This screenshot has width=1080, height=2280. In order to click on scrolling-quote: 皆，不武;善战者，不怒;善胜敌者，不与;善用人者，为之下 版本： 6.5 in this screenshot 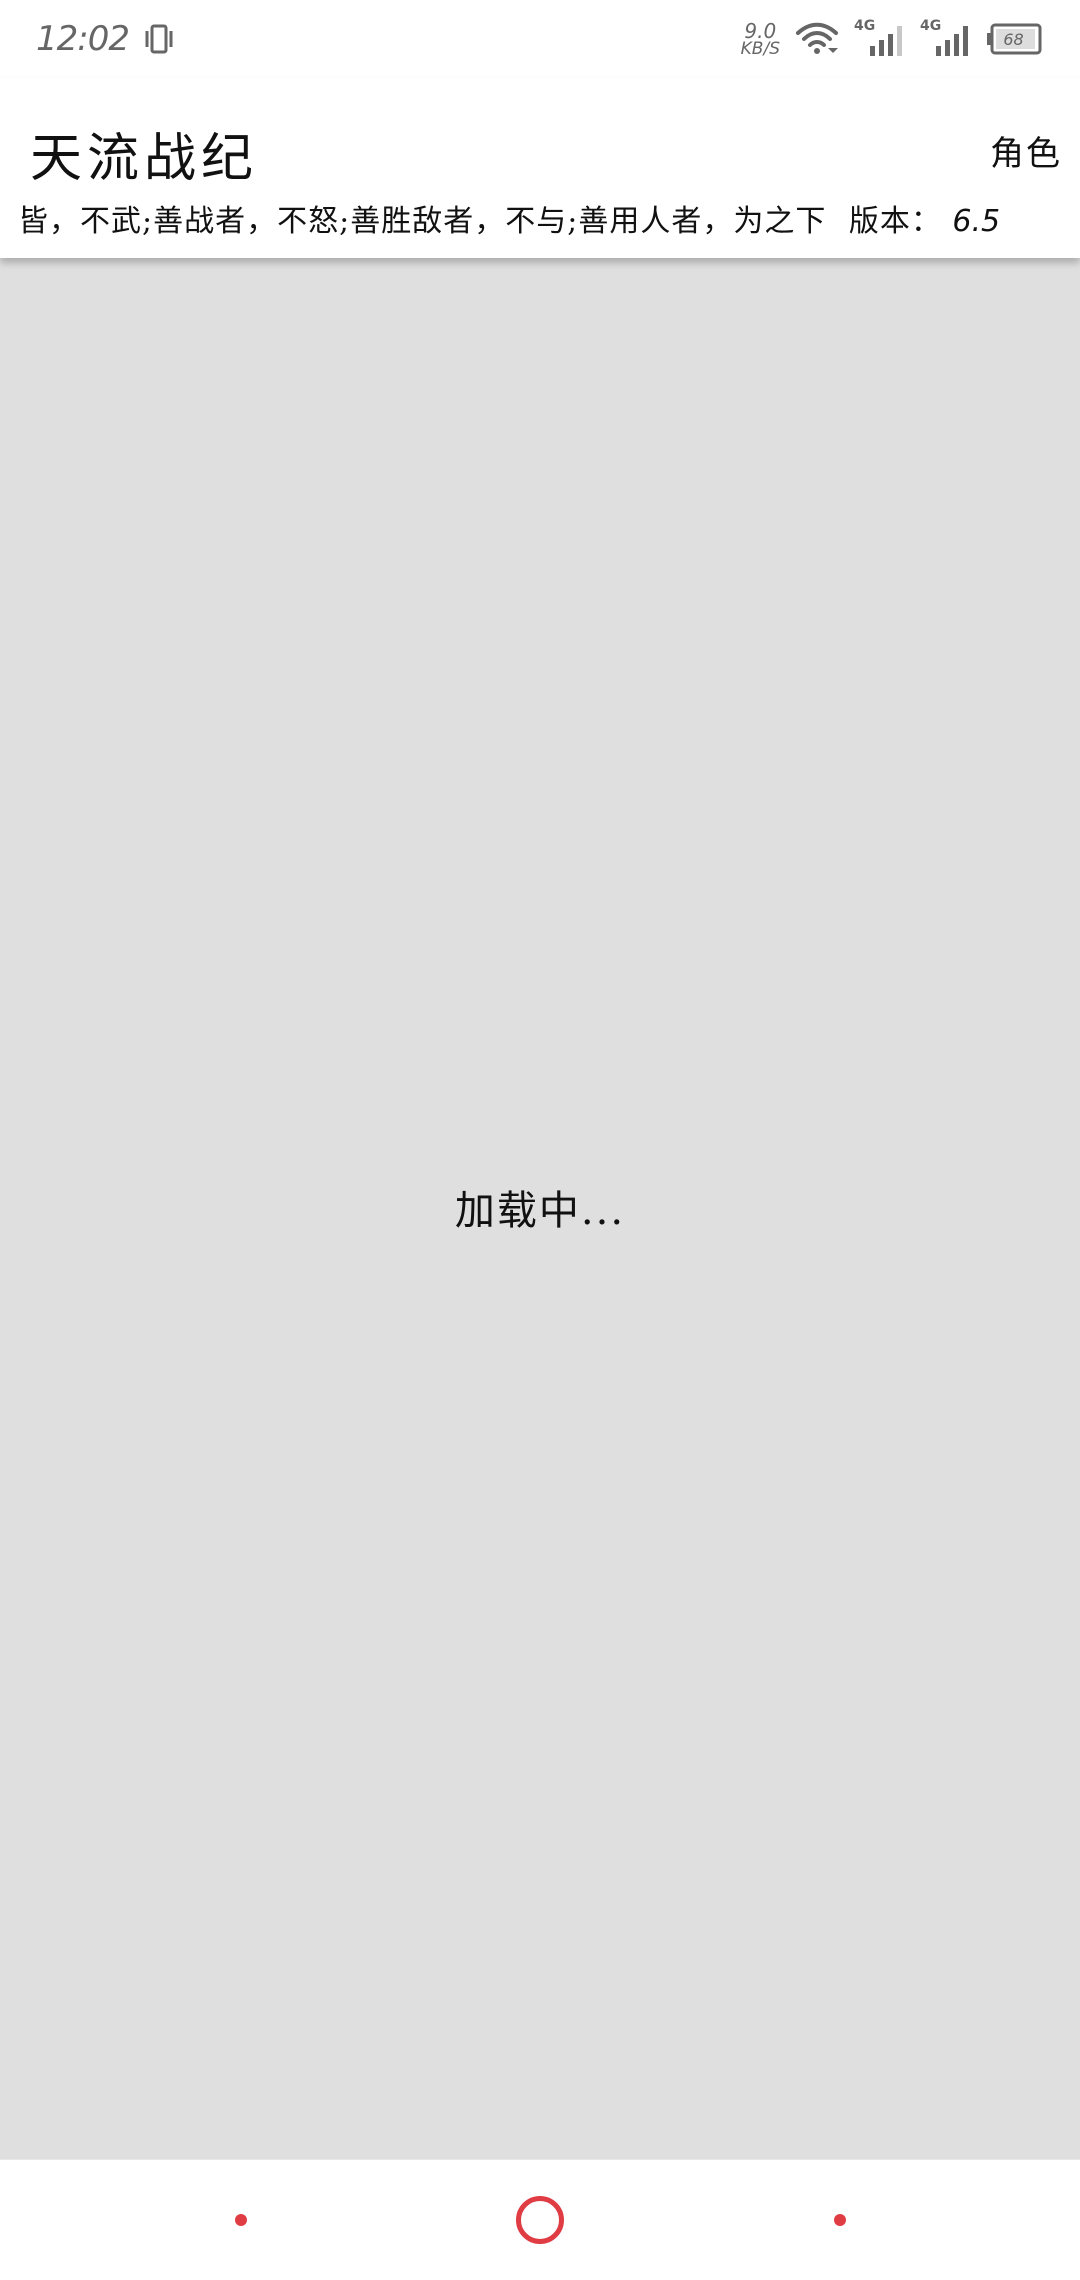, I will do `click(542, 218)`.